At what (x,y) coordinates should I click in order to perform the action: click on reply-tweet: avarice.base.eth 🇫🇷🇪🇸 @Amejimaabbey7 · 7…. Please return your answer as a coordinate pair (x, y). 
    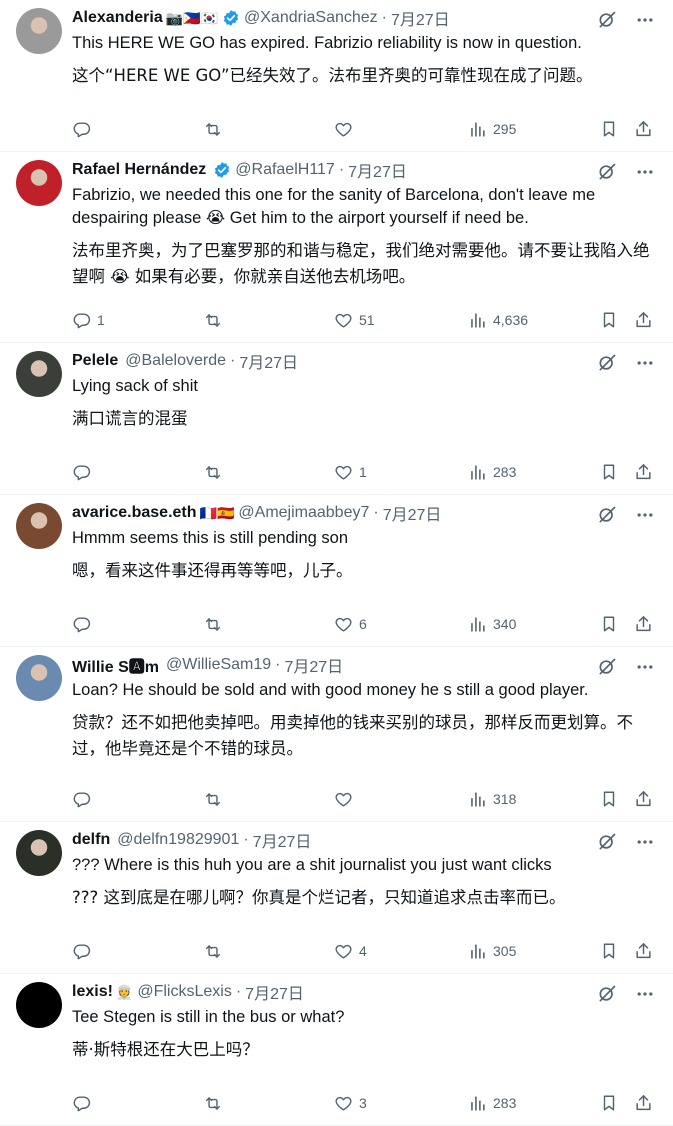
    Looking at the image, I should click on (336, 571).